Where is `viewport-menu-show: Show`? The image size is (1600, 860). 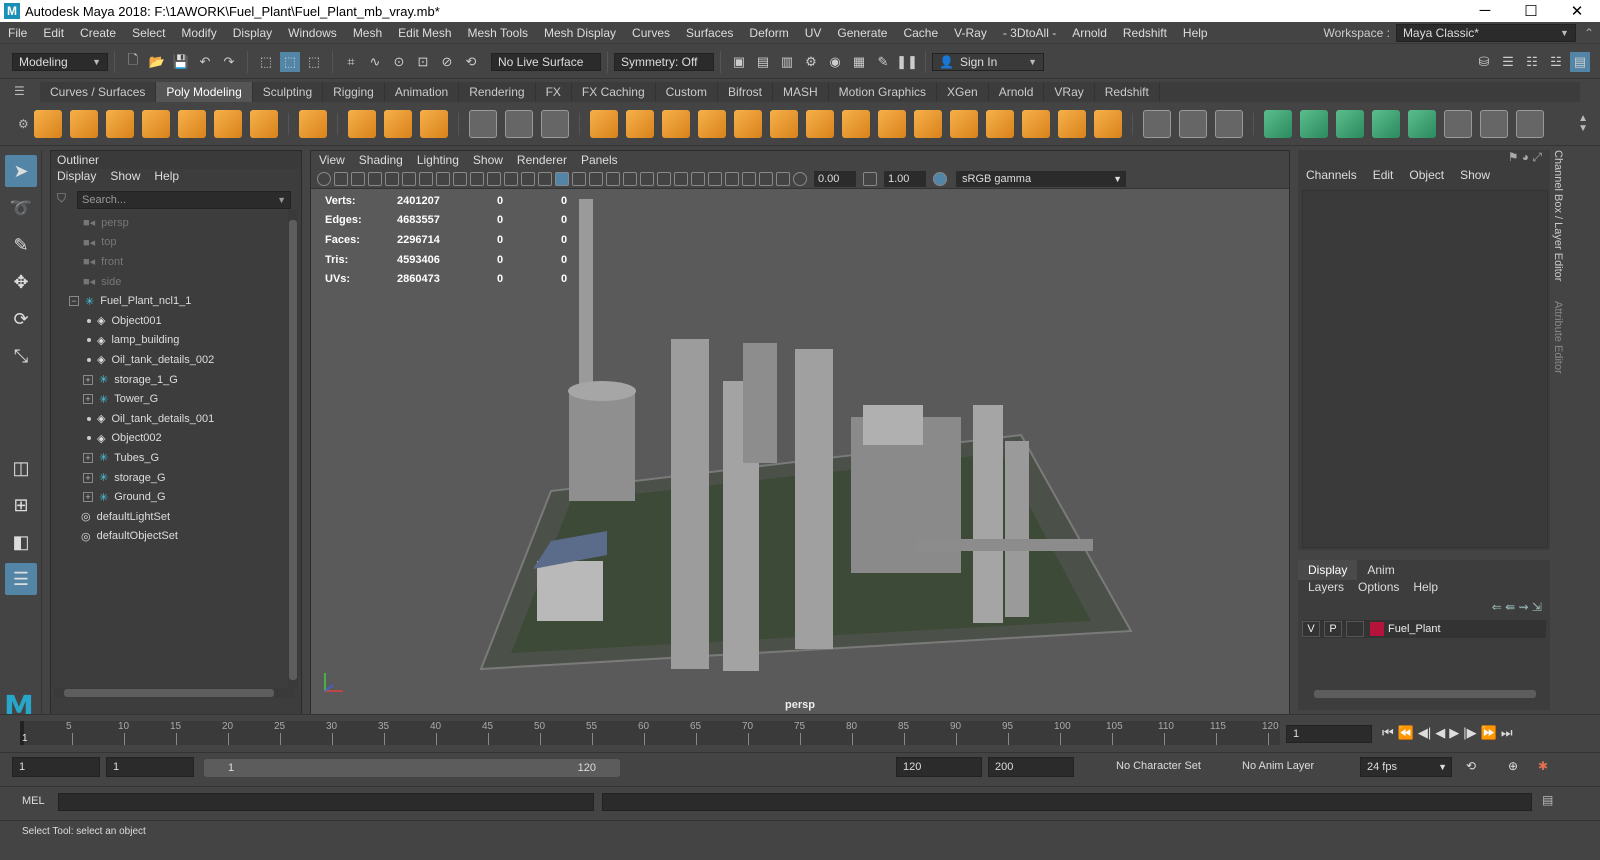
viewport-menu-show: Show is located at coordinates (488, 160).